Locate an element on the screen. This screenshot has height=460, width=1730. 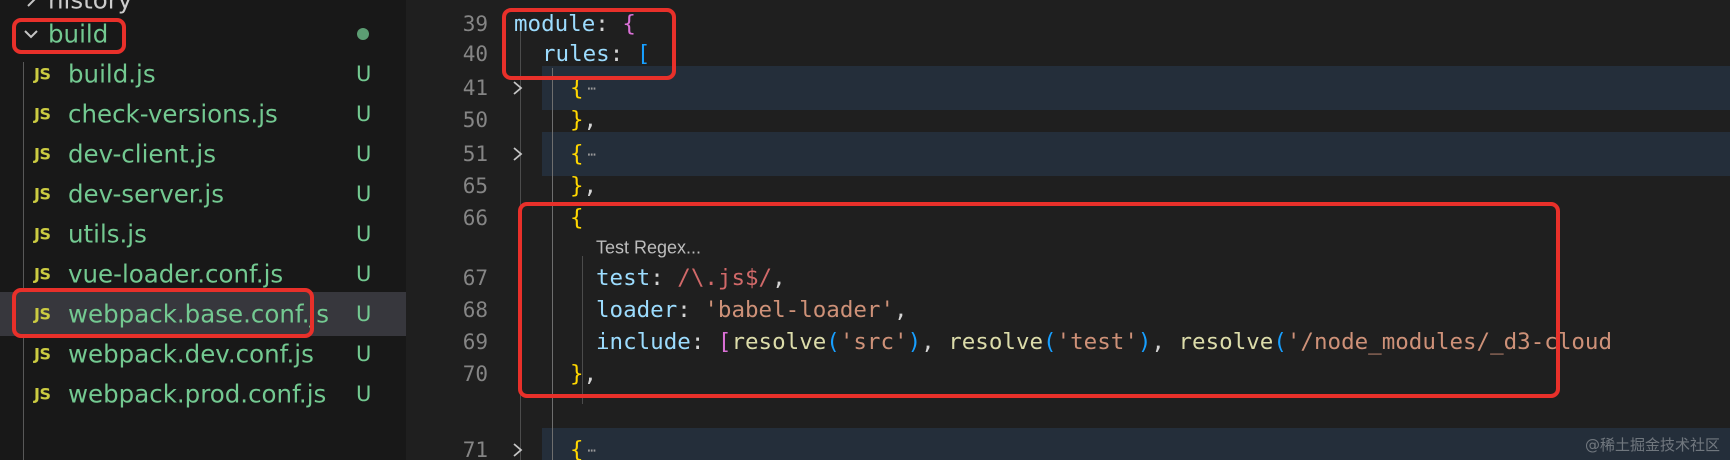
annotation-box-build-folder is located at coordinates (69, 36).